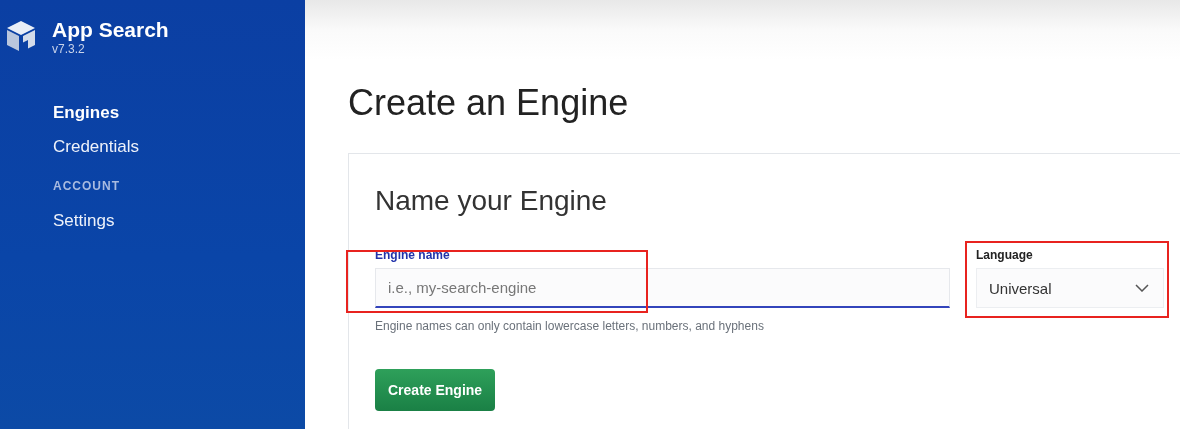 Image resolution: width=1180 pixels, height=429 pixels. Describe the element at coordinates (96, 147) in the screenshot. I see `nav-item: Credentials` at that location.